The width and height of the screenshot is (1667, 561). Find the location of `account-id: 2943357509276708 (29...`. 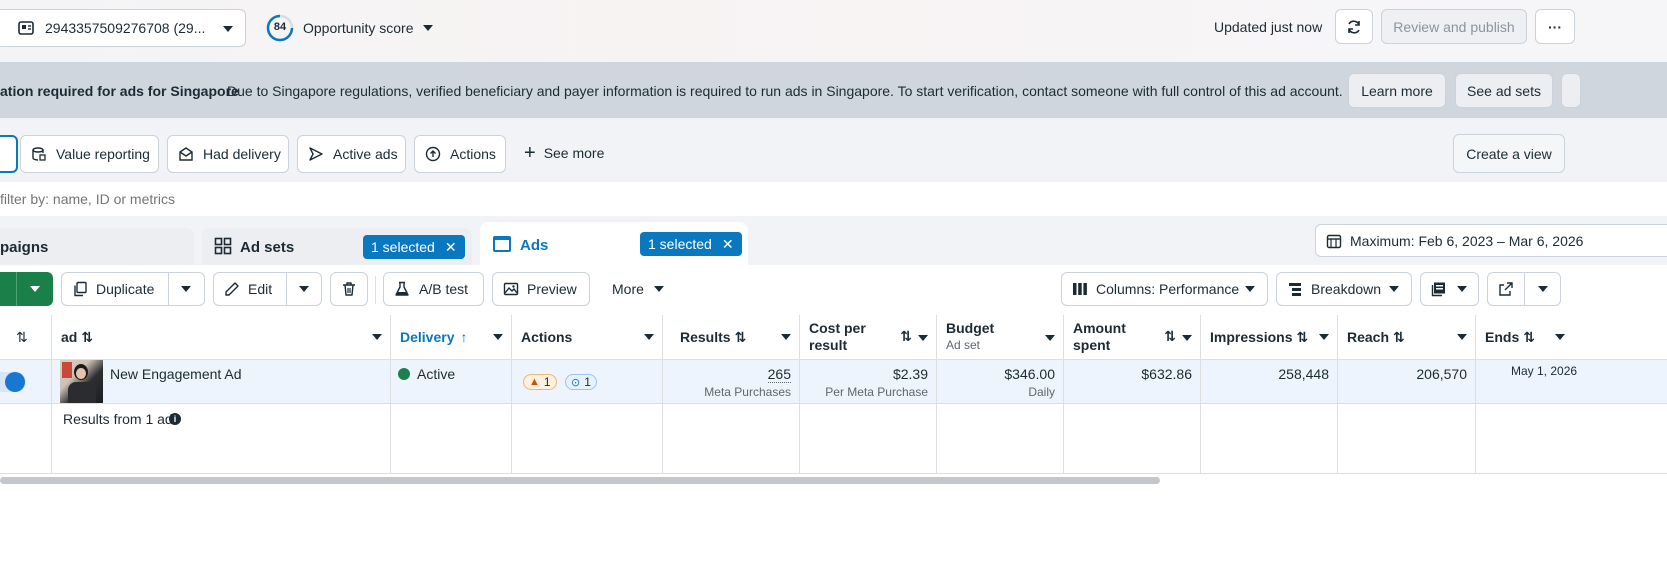

account-id: 2943357509276708 (29... is located at coordinates (125, 28).